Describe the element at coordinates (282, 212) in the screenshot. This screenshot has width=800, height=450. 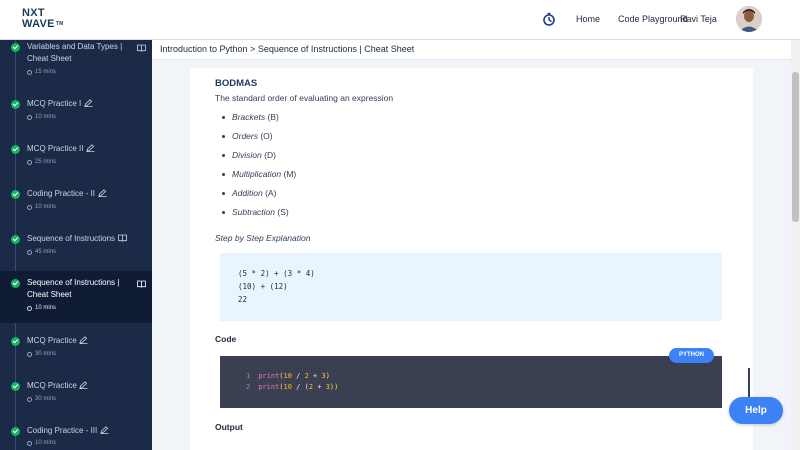
I see `list-item-abbr: (S)` at that location.